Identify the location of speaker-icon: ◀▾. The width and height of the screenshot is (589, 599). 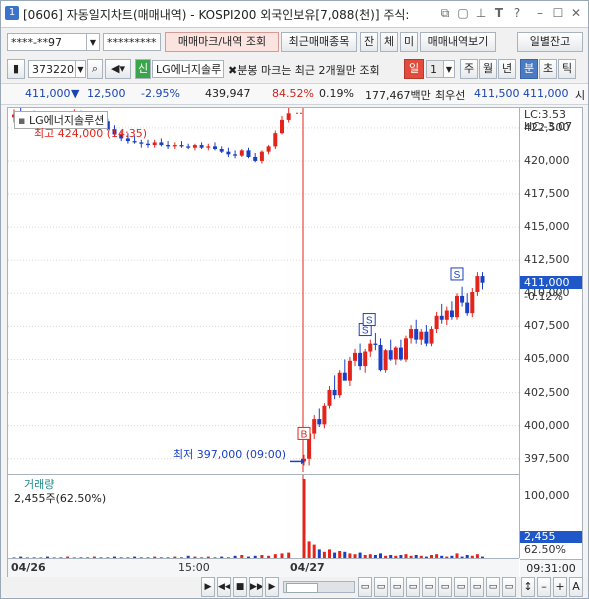
(118, 69).